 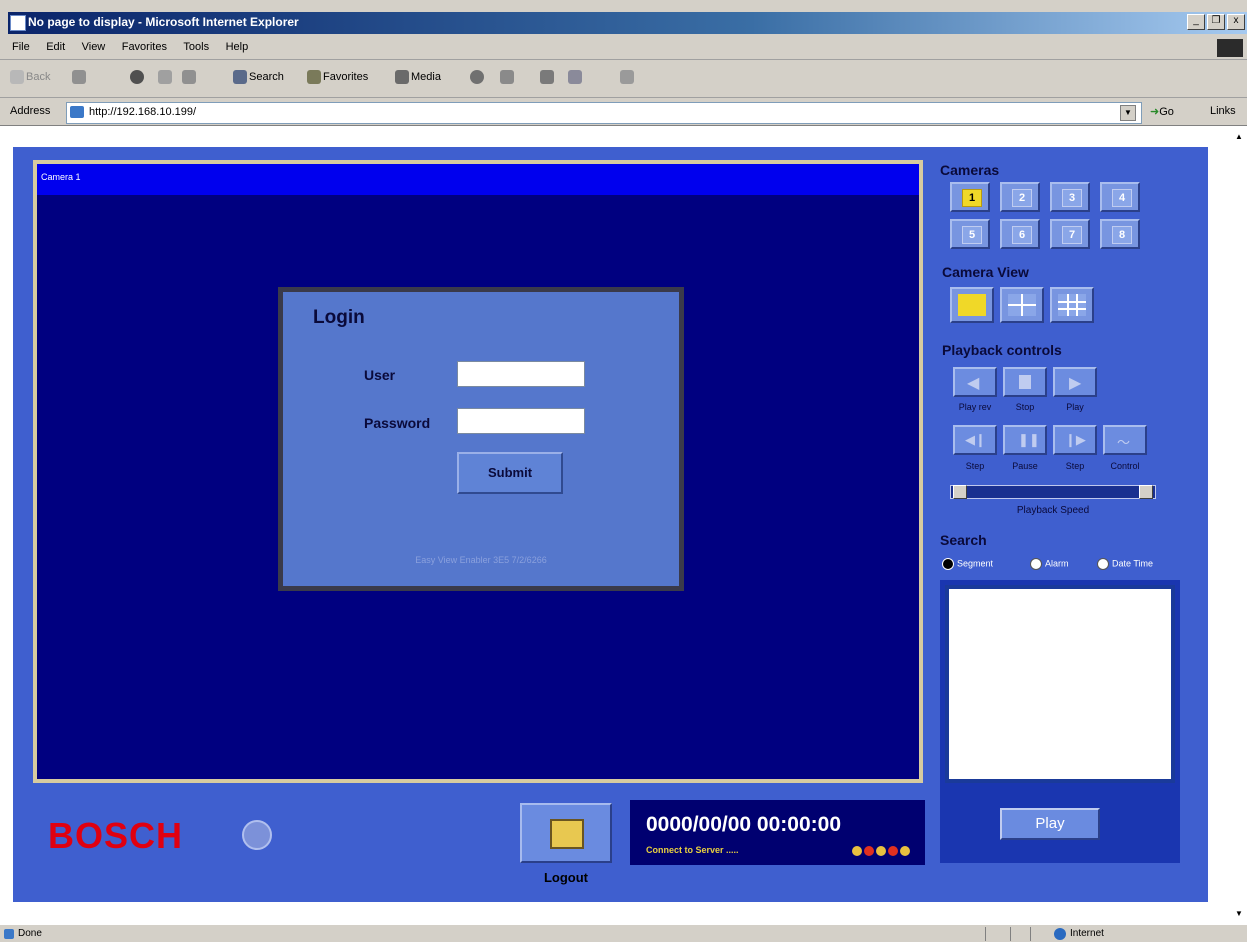 What do you see at coordinates (1036, 564) in the screenshot?
I see `radio-icon` at bounding box center [1036, 564].